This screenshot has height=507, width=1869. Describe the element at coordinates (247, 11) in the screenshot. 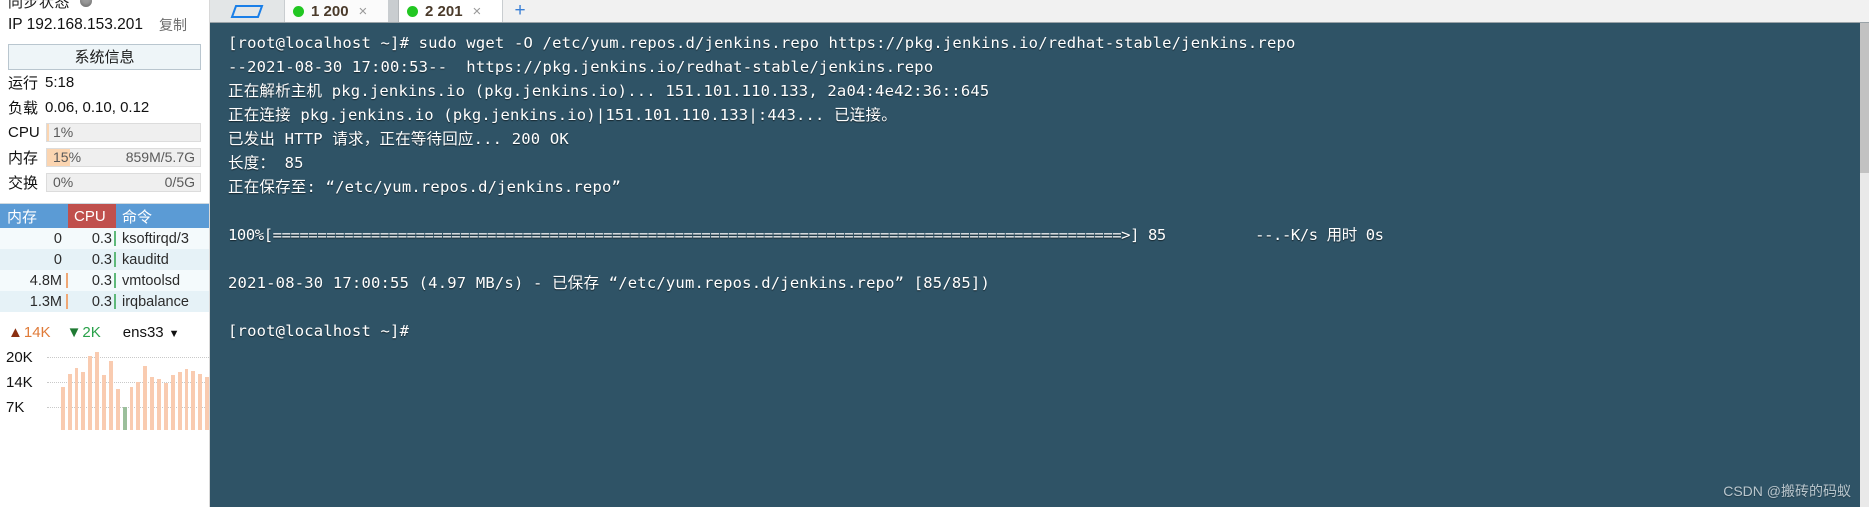

I see `folder-icon` at that location.